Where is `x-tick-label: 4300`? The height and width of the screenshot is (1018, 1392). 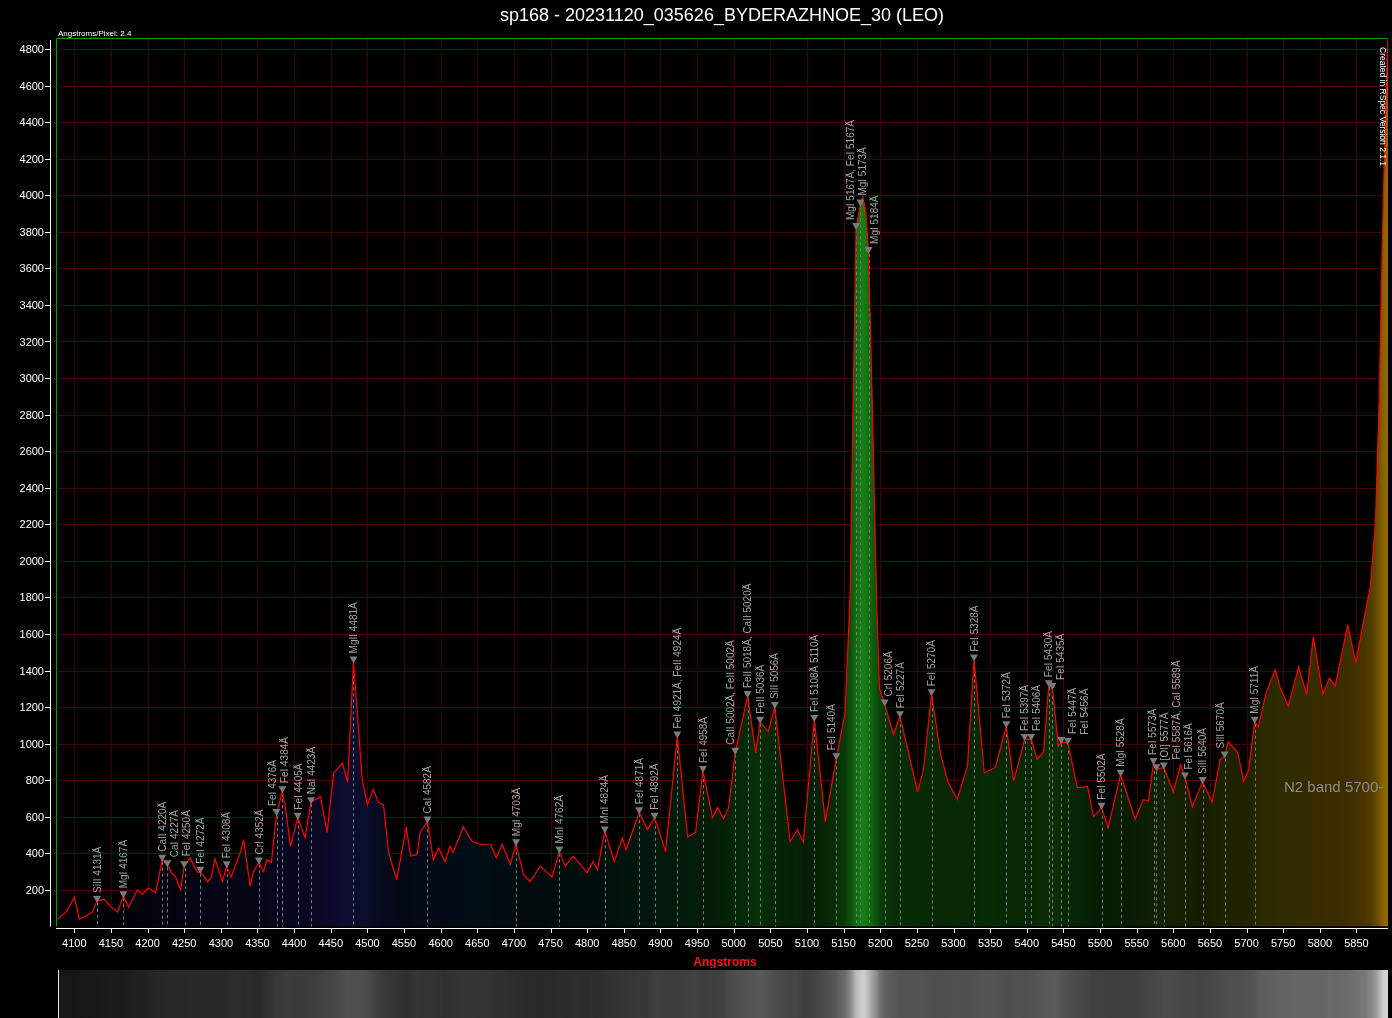 x-tick-label: 4300 is located at coordinates (221, 943).